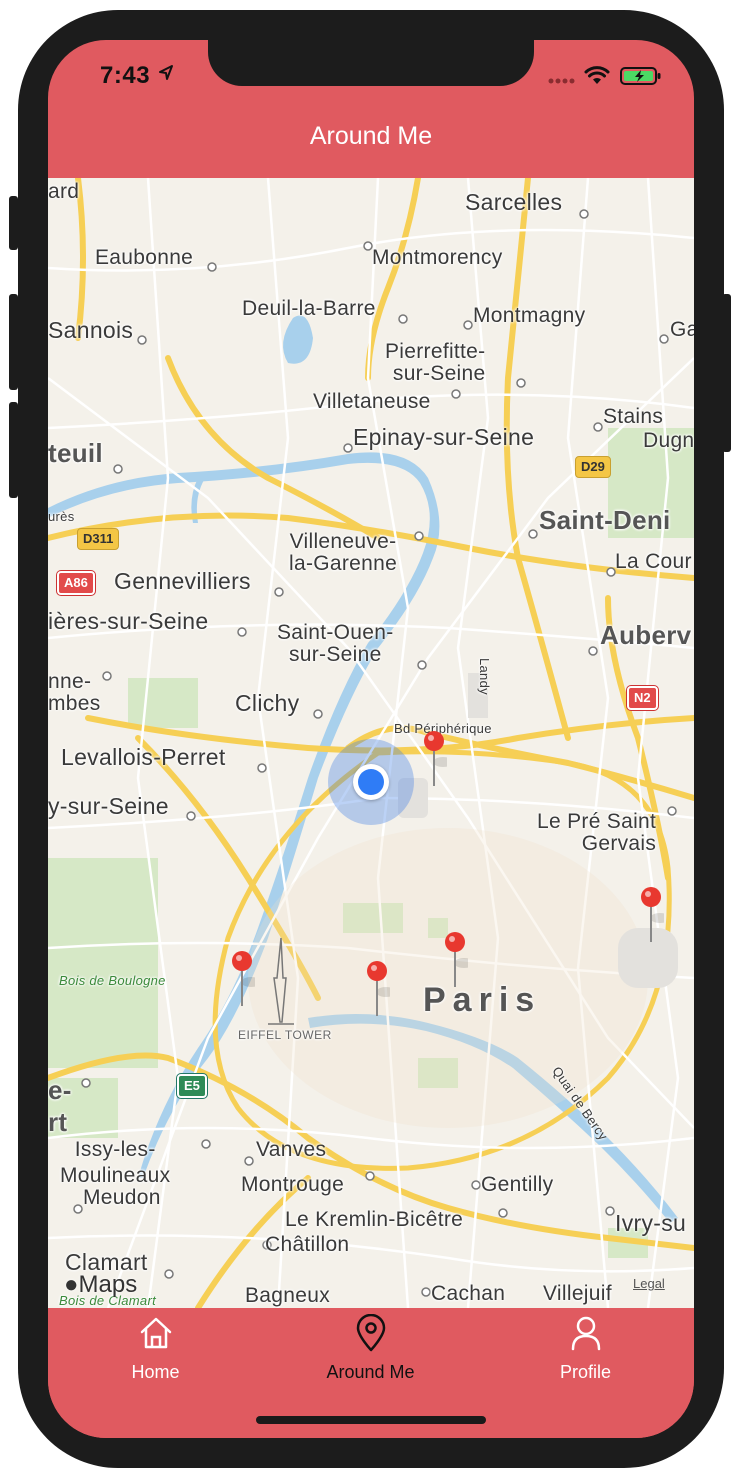 The height and width of the screenshot is (1478, 740). What do you see at coordinates (155, 1372) in the screenshot?
I see `tab-home-label: Home` at bounding box center [155, 1372].